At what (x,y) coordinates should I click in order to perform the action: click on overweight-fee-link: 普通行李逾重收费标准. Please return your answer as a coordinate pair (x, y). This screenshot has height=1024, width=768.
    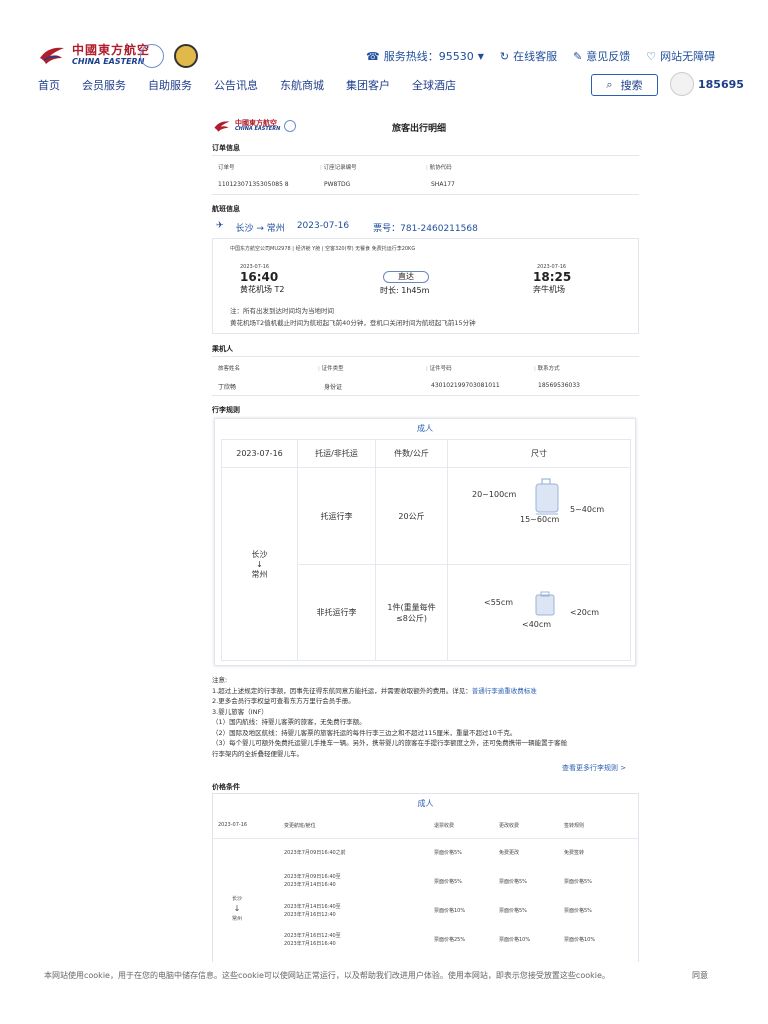
    Looking at the image, I should click on (504, 691).